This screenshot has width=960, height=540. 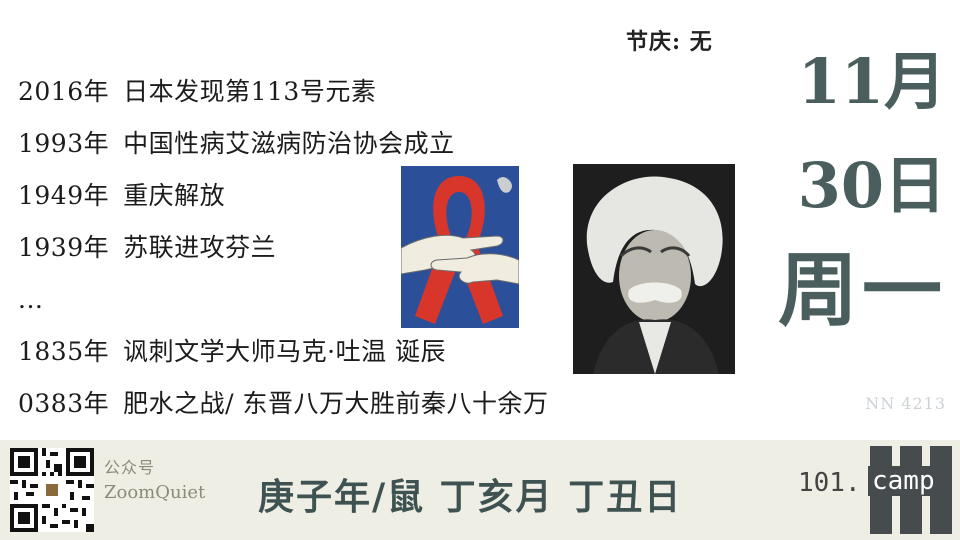 I want to click on ganzhi-date: 庚子年/鼠 丁亥月 丁丑日, so click(x=470, y=497).